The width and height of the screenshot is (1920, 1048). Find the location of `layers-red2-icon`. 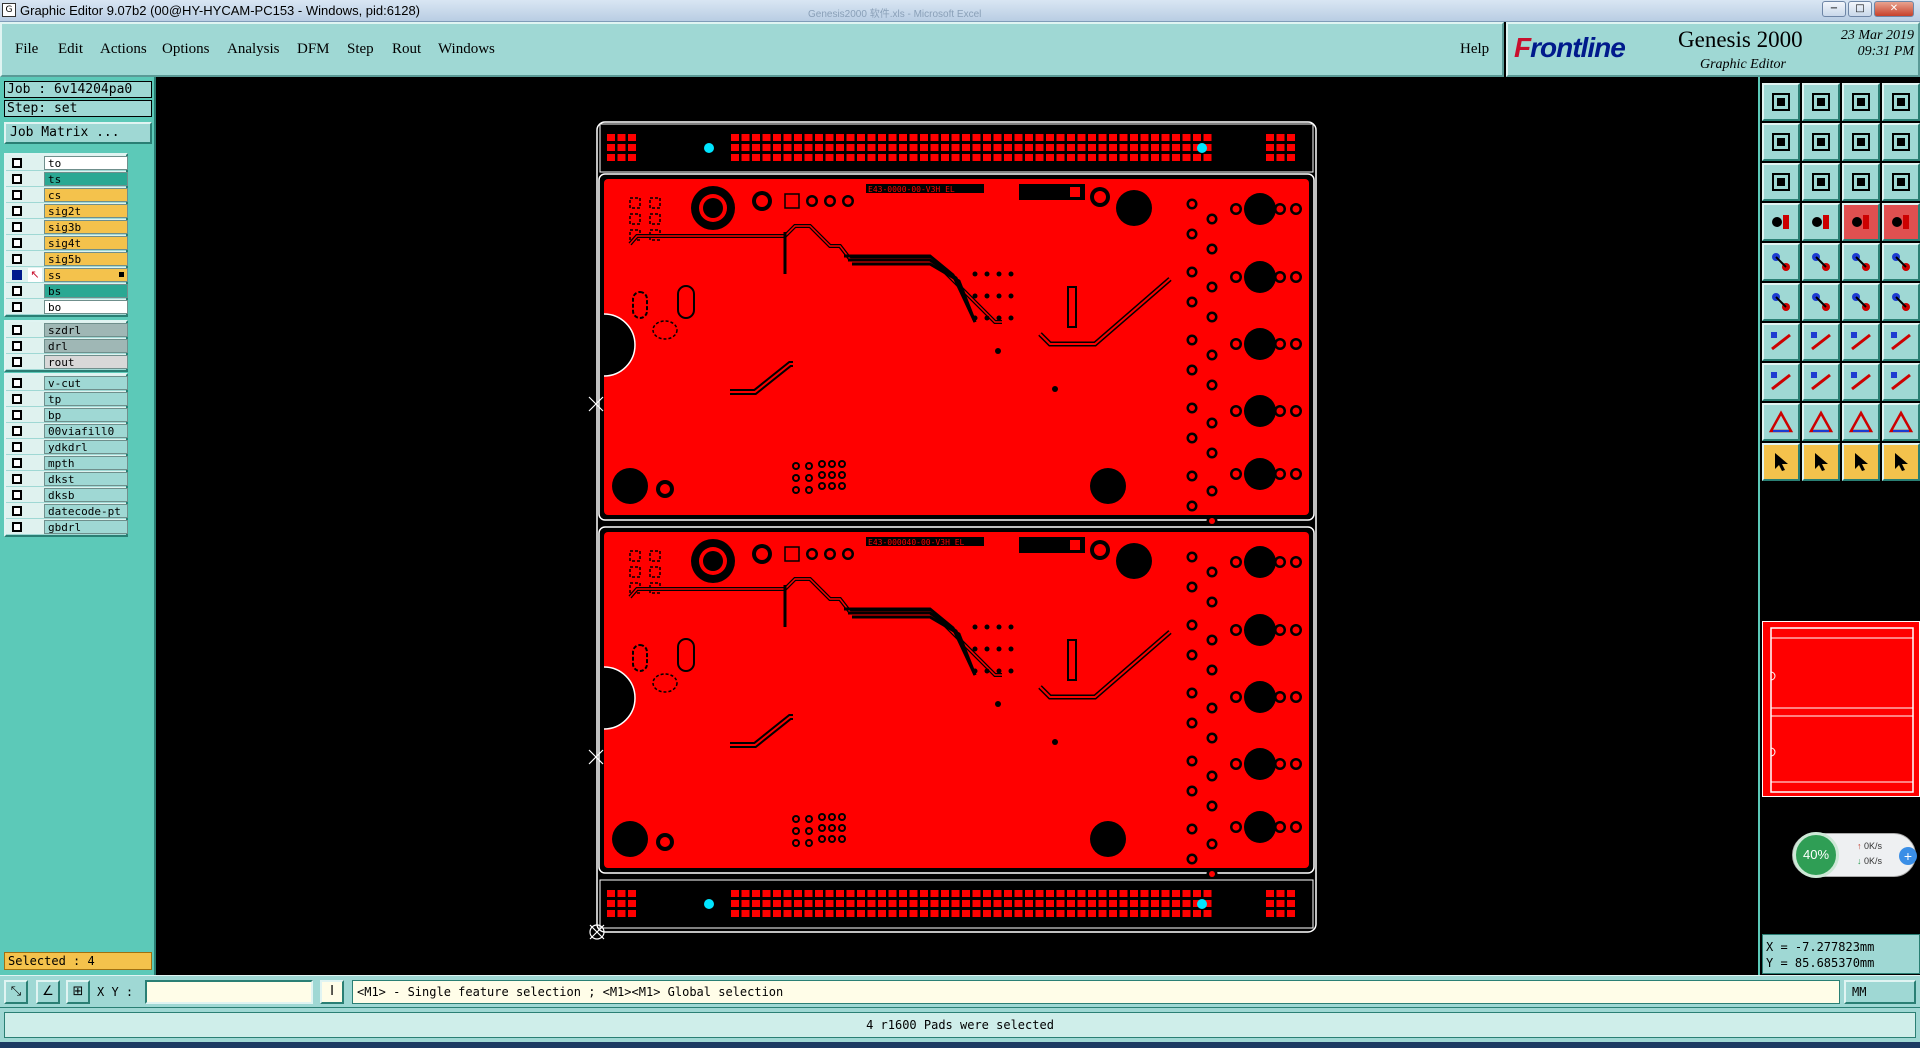

layers-red2-icon is located at coordinates (1901, 222).